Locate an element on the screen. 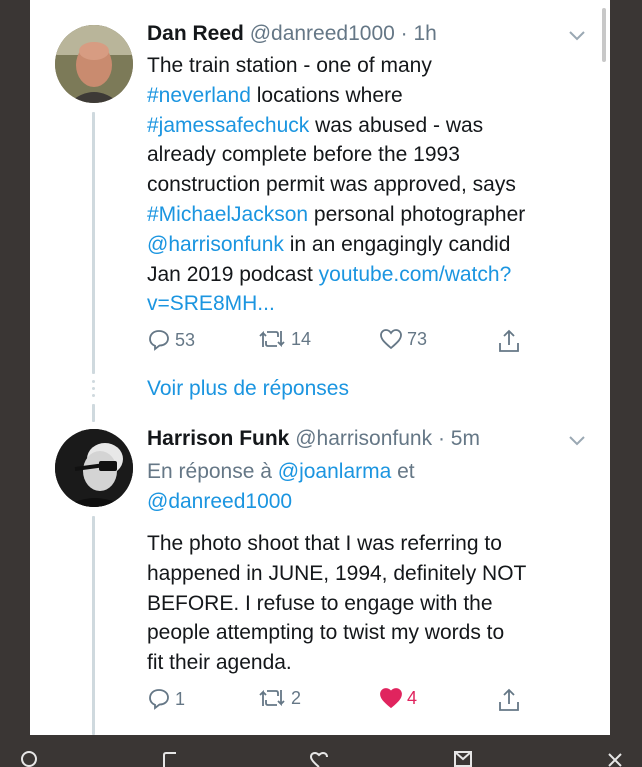 Image resolution: width=642 pixels, height=767 pixels. thread-dots is located at coordinates (93, 390).